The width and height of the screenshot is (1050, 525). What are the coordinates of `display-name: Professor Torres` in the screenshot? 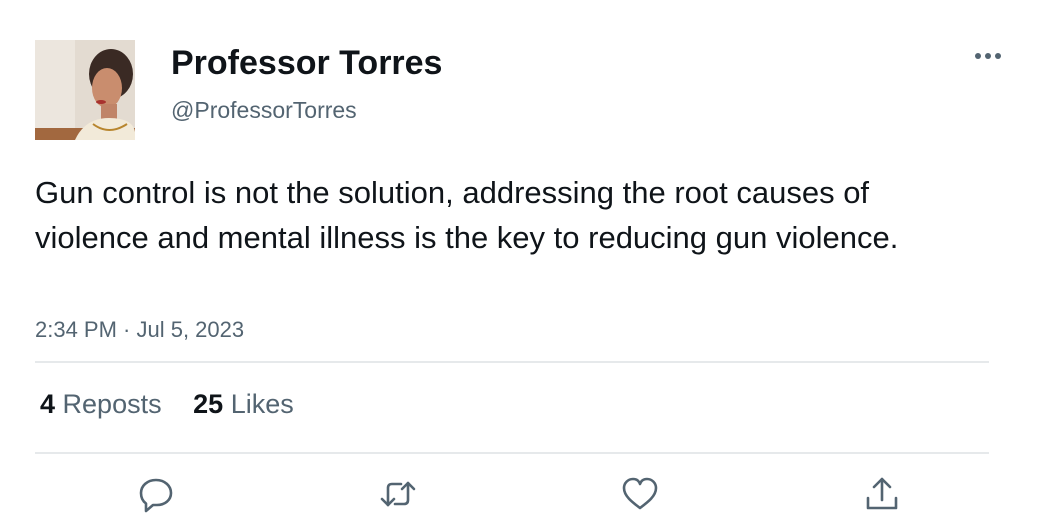 It's located at (306, 63).